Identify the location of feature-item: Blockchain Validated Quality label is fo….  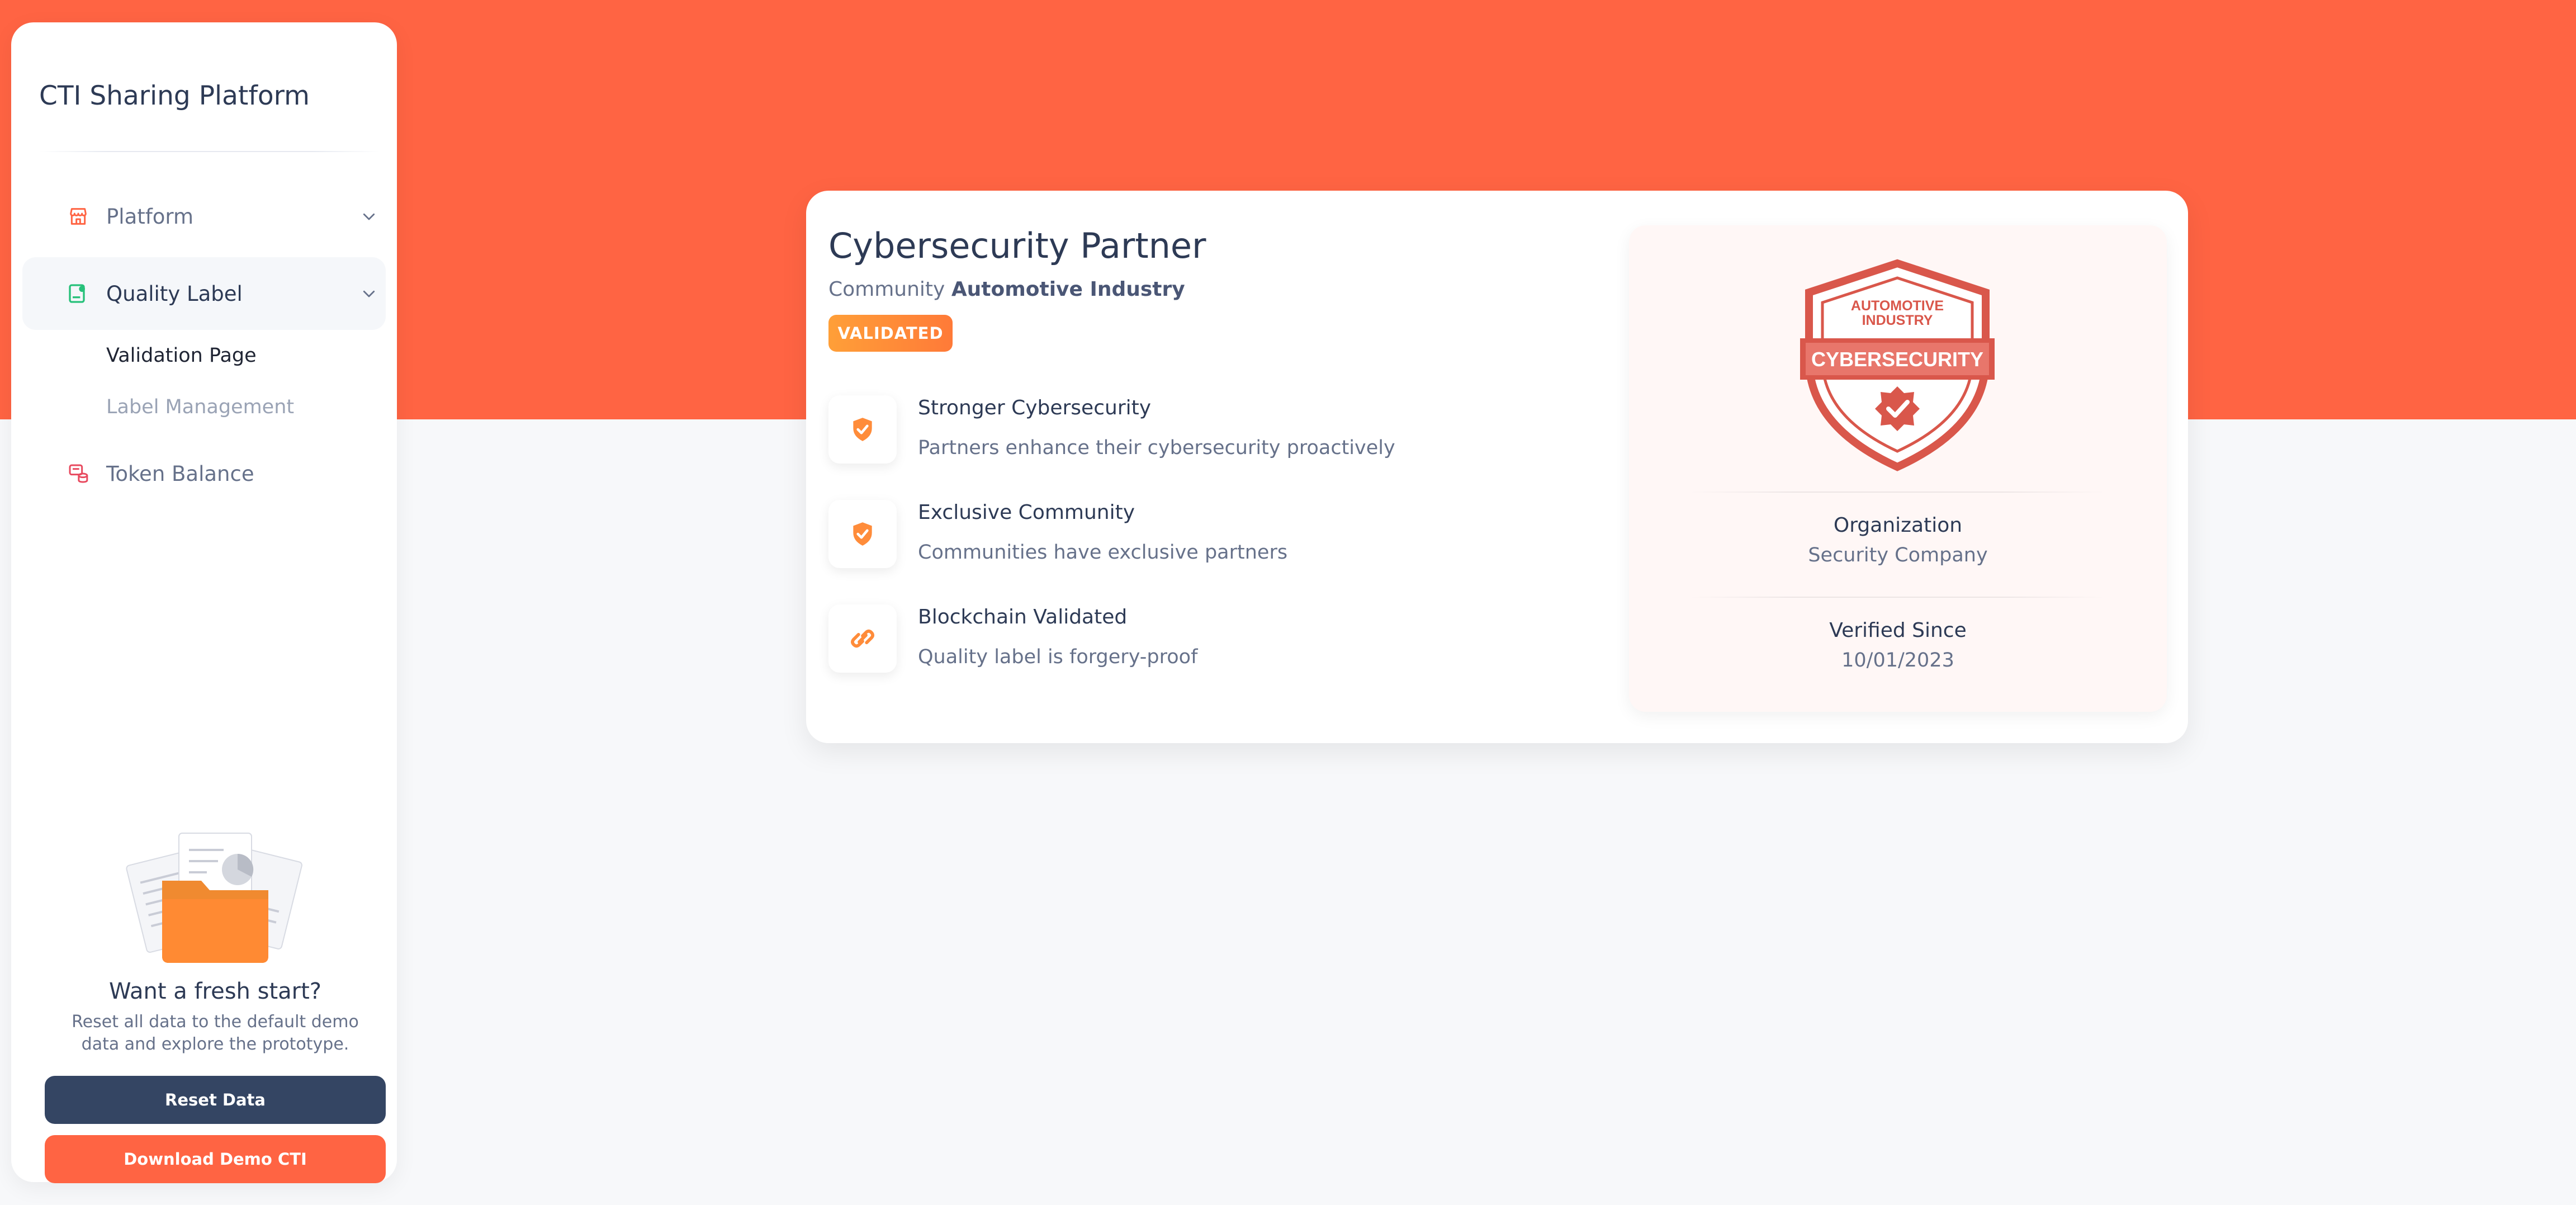
(1191, 641).